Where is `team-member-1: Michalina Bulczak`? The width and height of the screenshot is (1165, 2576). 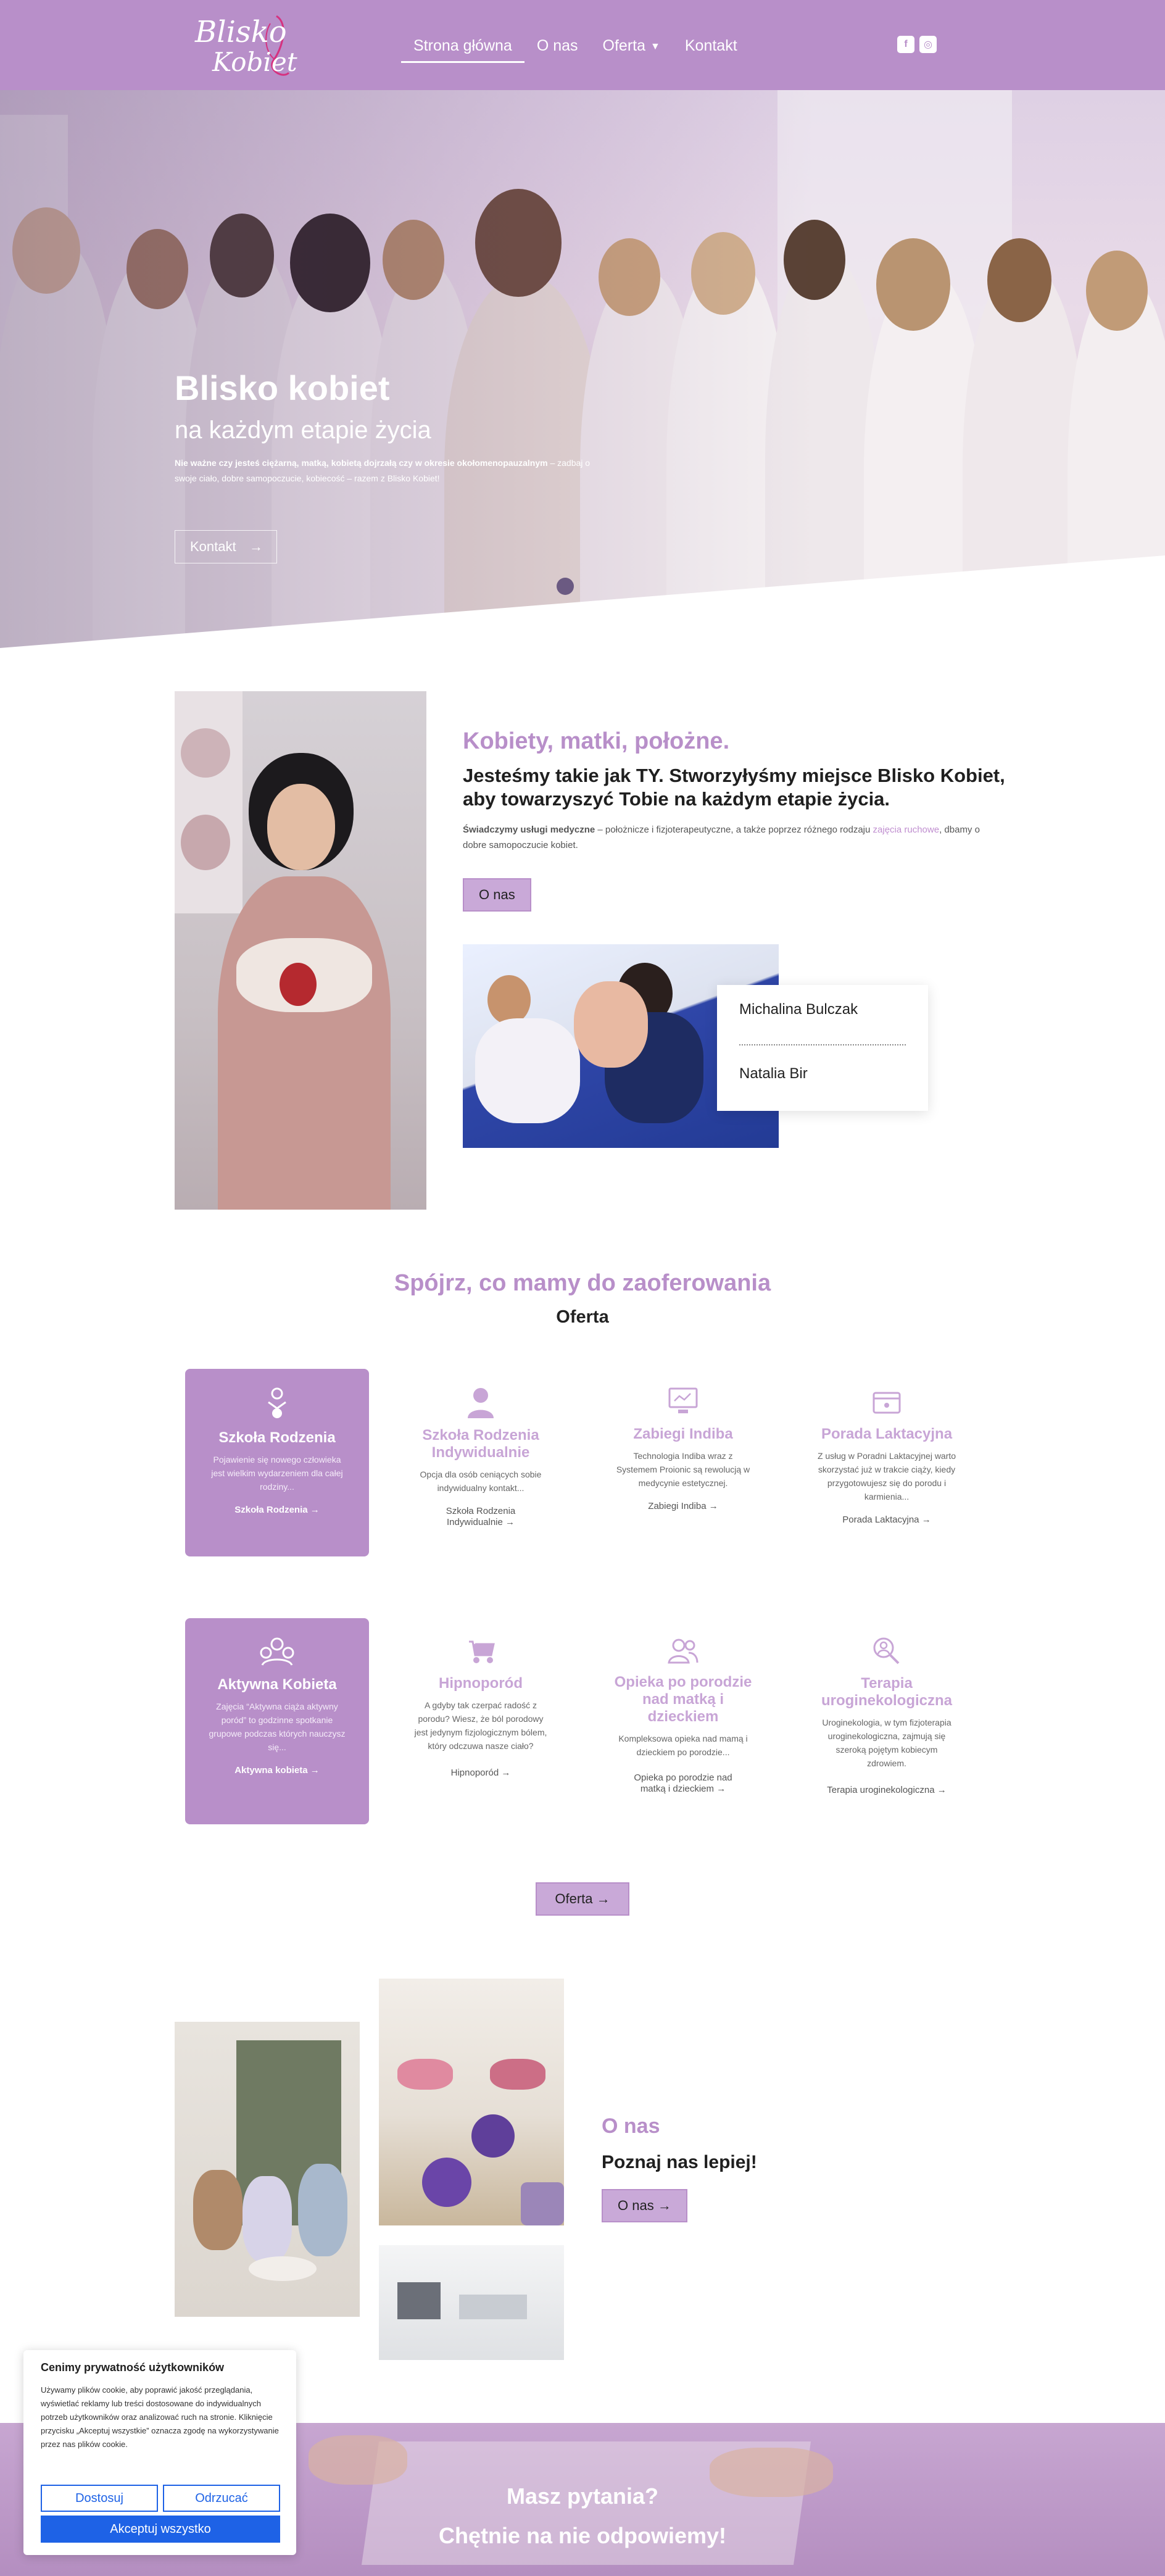 team-member-1: Michalina Bulczak is located at coordinates (798, 1010).